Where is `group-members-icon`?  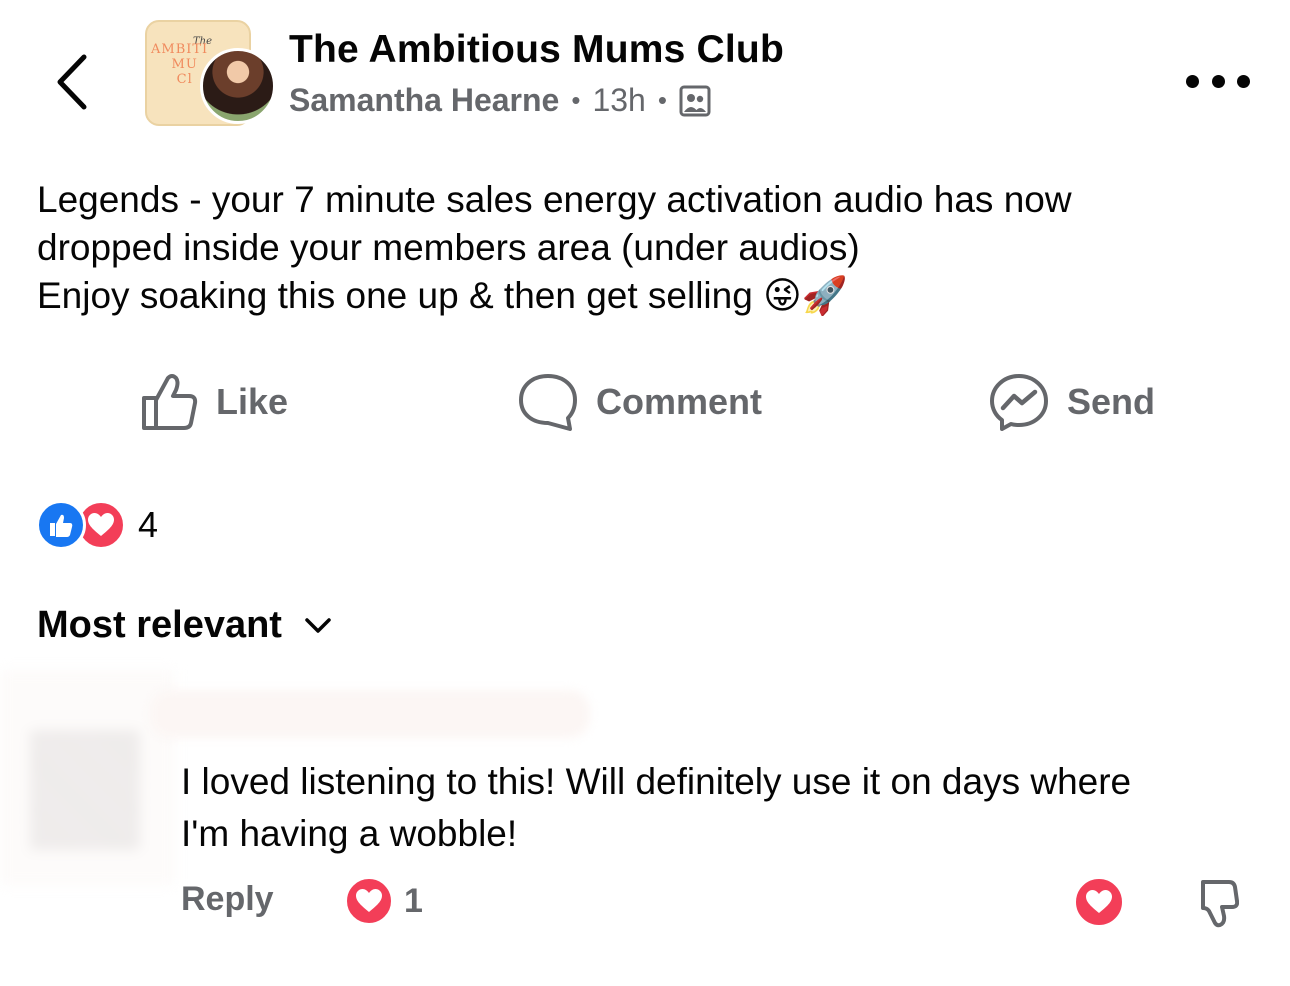 group-members-icon is located at coordinates (695, 100).